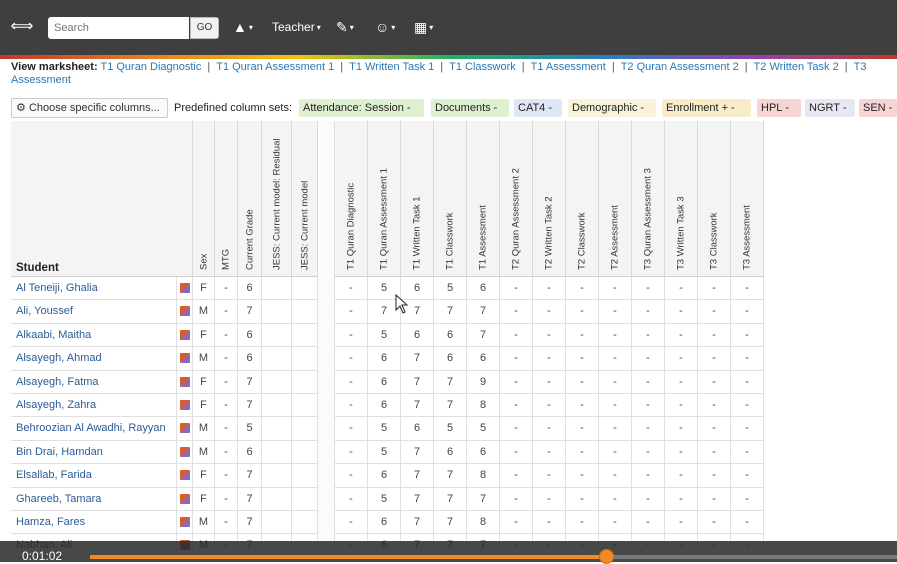  I want to click on assessment-column-header: T2 Assessment, so click(615, 199).